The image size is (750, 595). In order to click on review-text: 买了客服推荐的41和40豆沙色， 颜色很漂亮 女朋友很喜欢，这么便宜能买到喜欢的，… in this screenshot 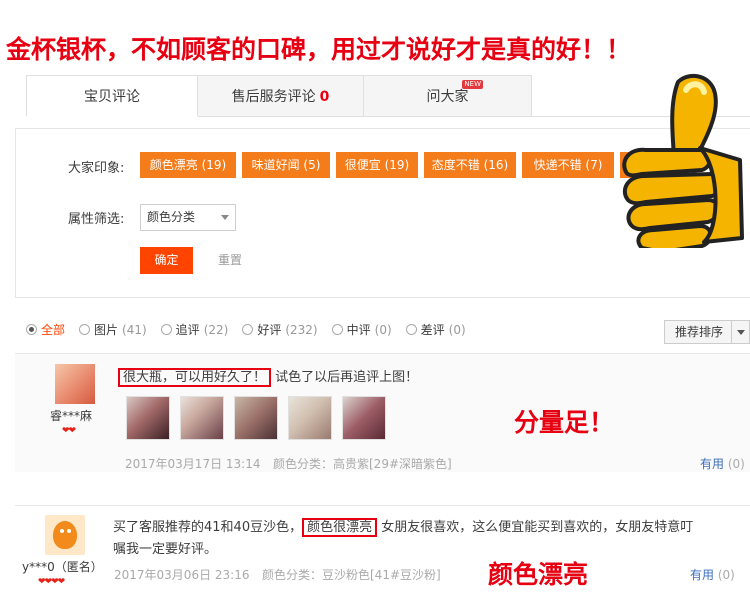, I will do `click(403, 526)`.